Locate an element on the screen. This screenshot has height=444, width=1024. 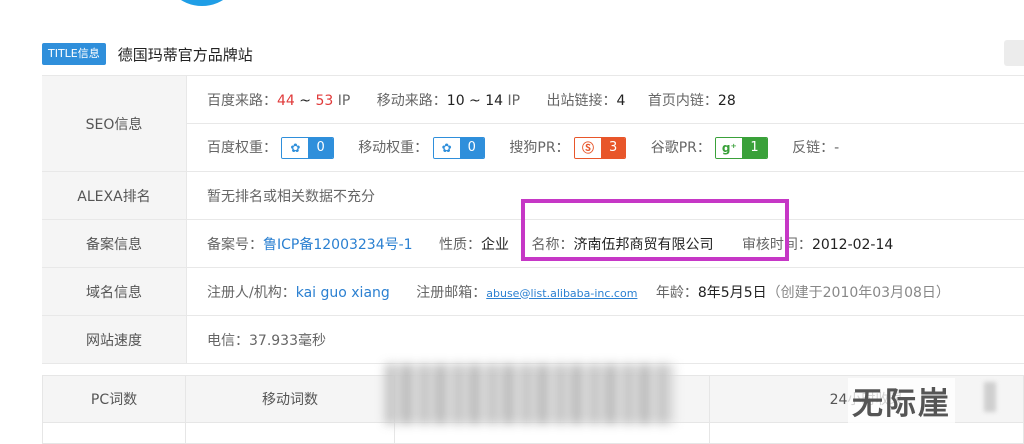
watermark-pixel is located at coordinates (990, 397).